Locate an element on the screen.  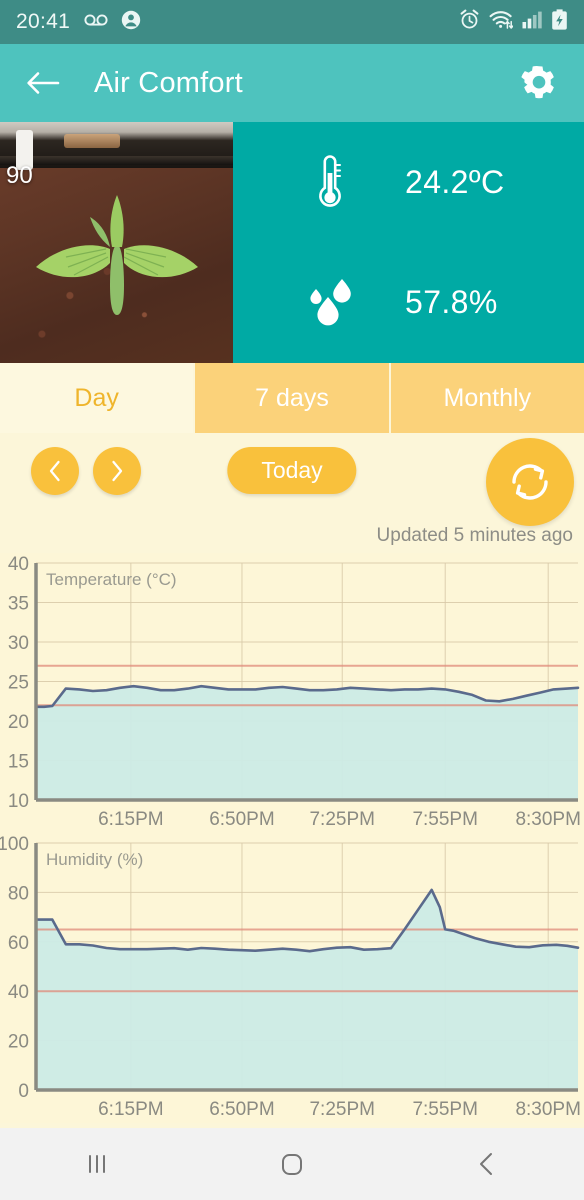
y-axis-tick: 35 is located at coordinates (18, 604).